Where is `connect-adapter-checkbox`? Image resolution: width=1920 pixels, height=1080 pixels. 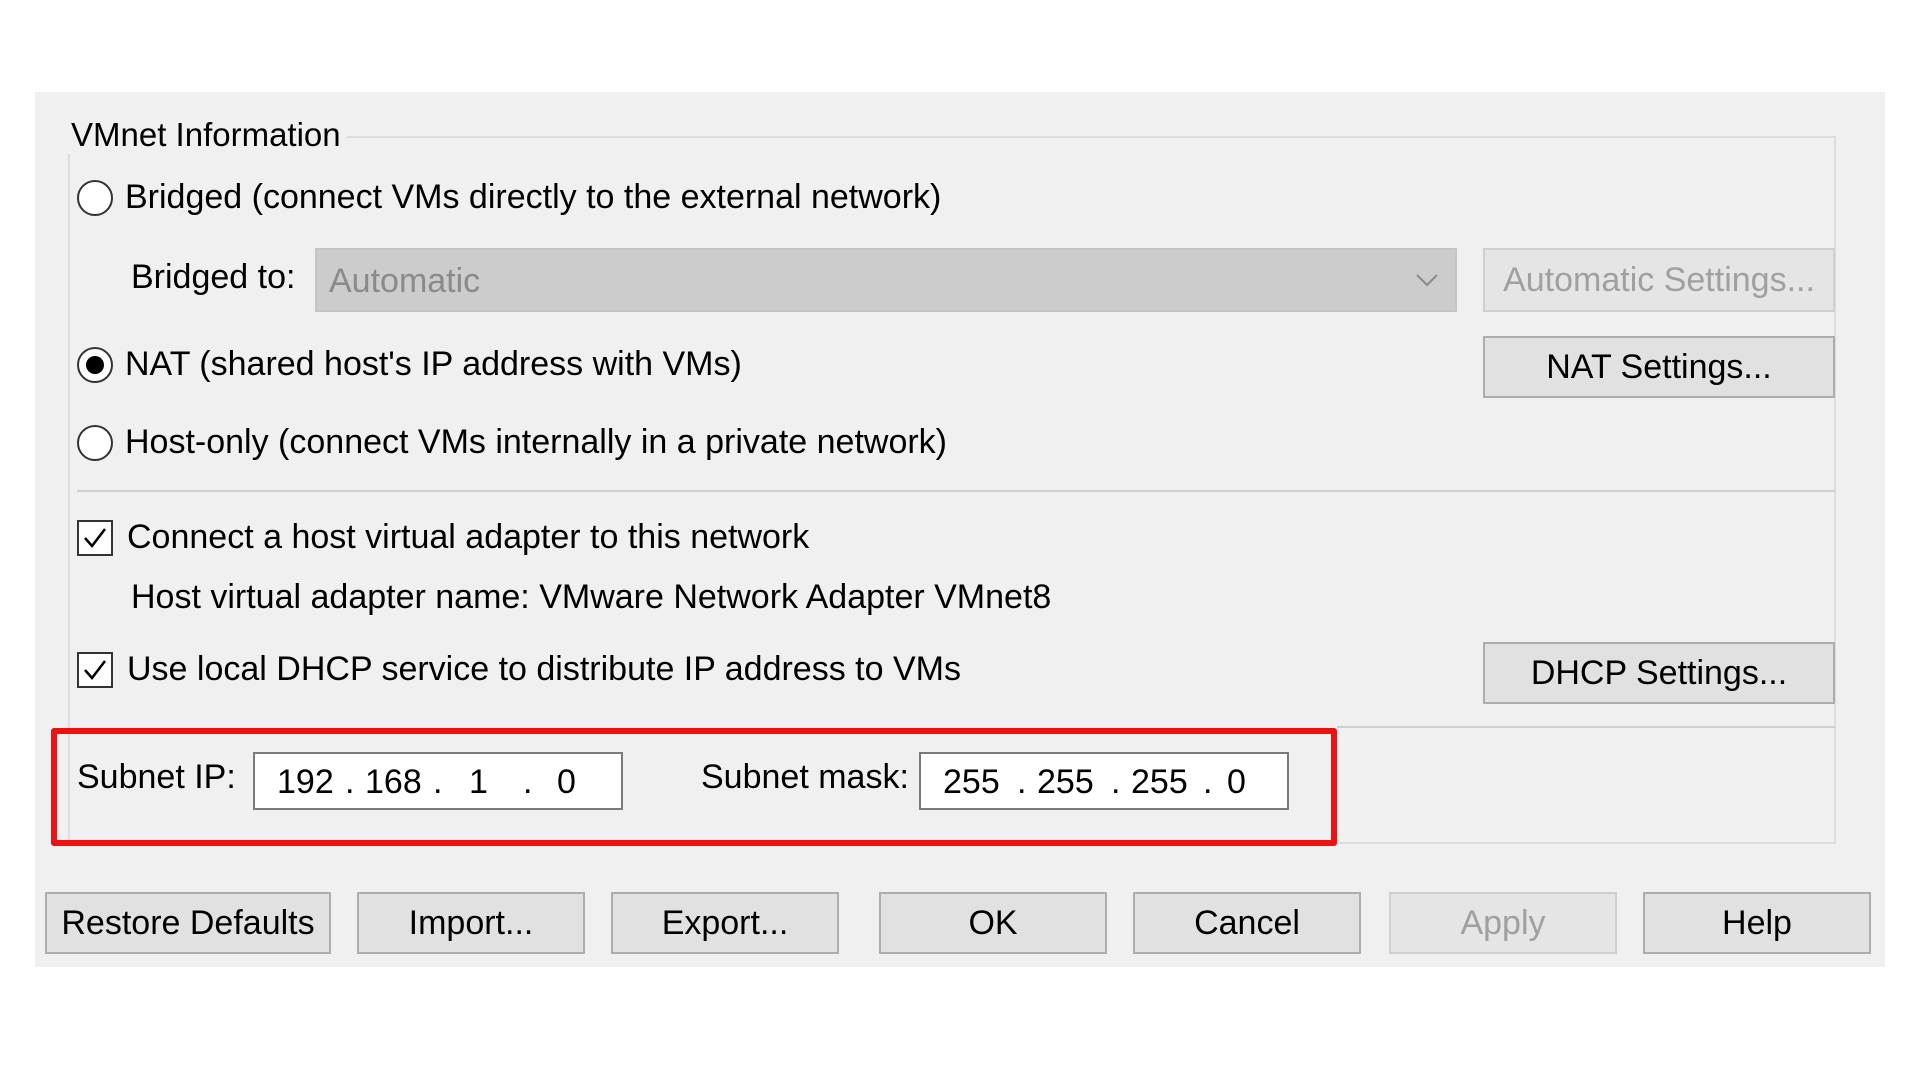 connect-adapter-checkbox is located at coordinates (95, 538).